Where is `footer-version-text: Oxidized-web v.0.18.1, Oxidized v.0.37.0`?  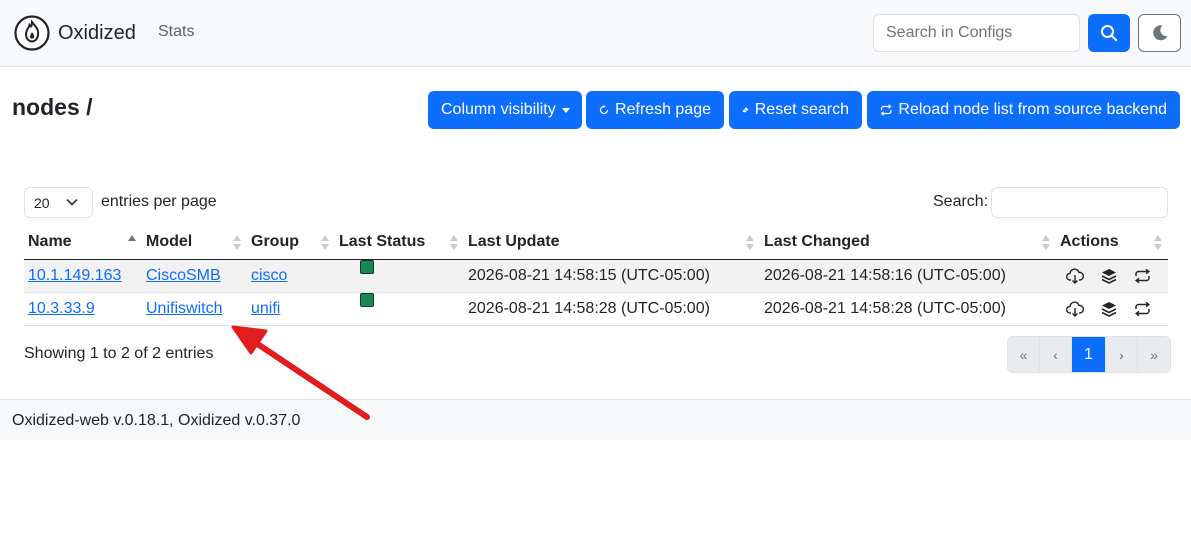
footer-version-text: Oxidized-web v.0.18.1, Oxidized v.0.37.0 is located at coordinates (156, 420).